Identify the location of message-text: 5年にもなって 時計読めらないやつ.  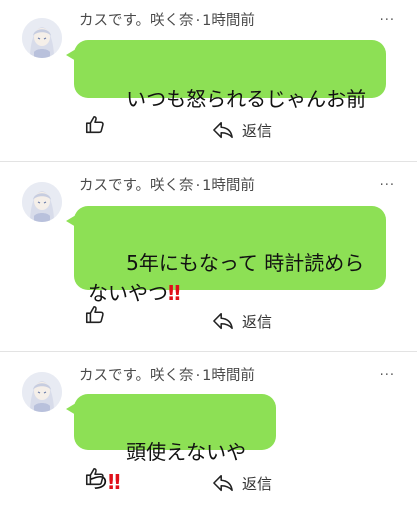
(226, 278).